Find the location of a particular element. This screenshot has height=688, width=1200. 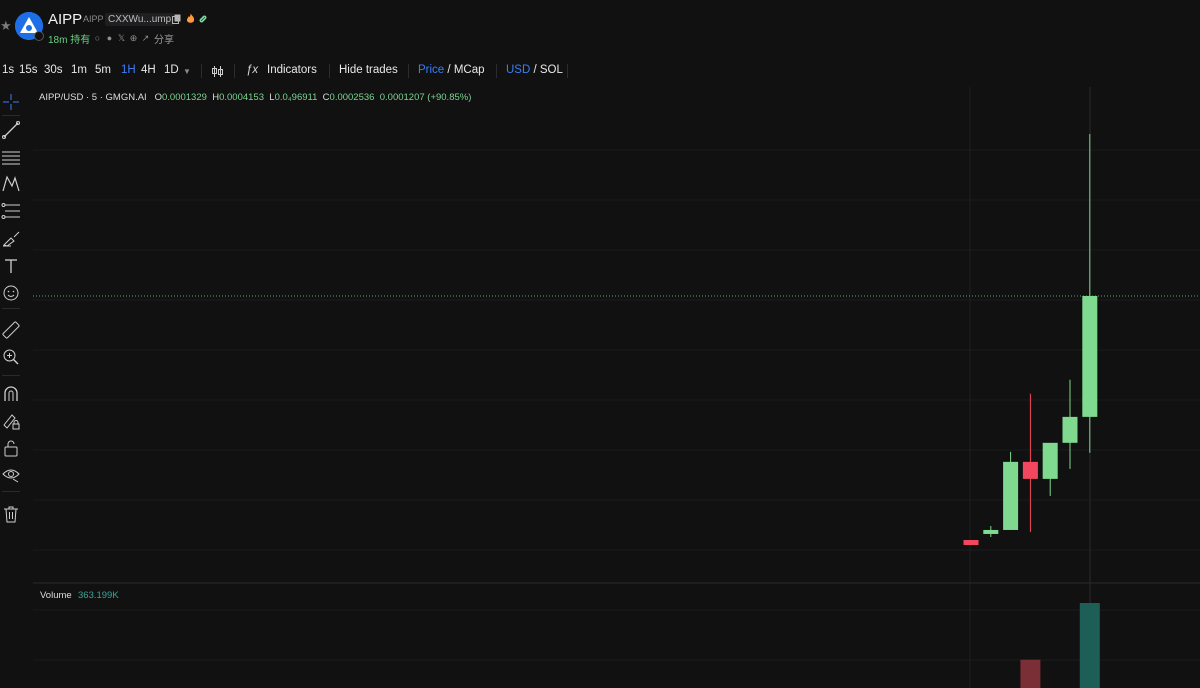

social-icons: ○ ● 𝕏 ⊕ ↗ is located at coordinates (121, 38).